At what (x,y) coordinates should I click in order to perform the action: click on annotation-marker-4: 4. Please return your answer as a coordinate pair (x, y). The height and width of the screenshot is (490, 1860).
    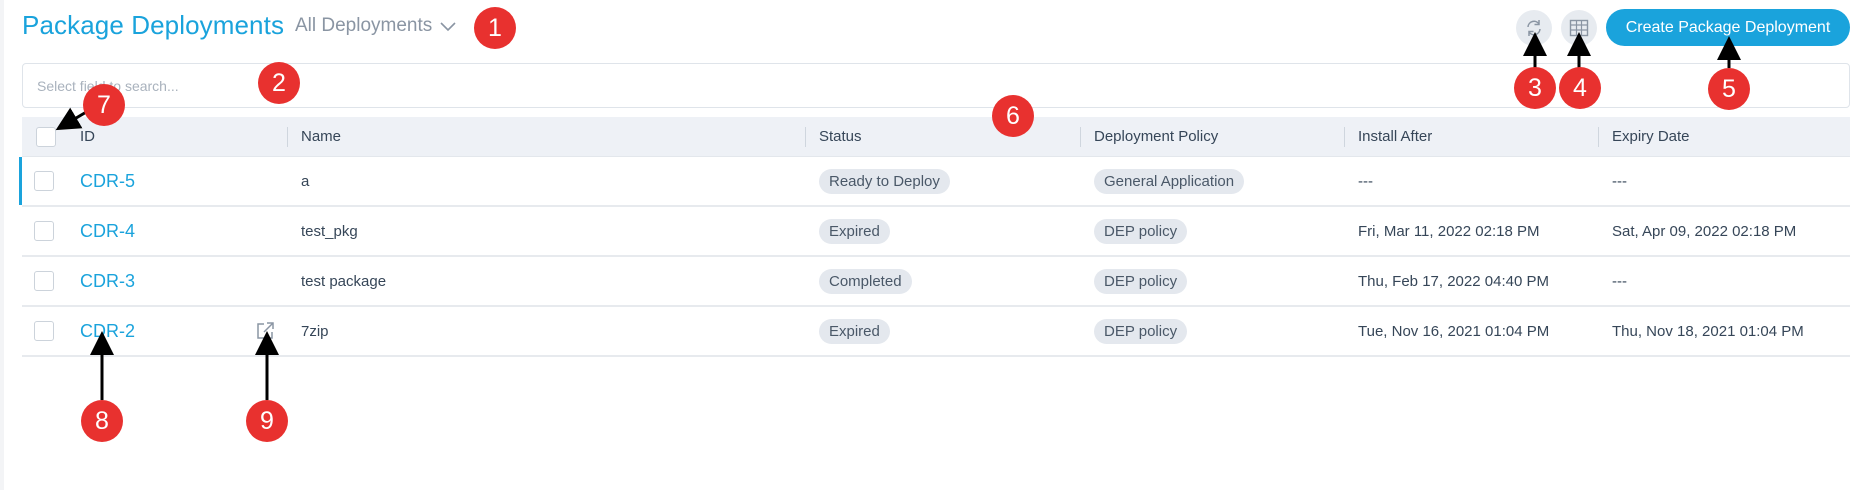
    Looking at the image, I should click on (1580, 88).